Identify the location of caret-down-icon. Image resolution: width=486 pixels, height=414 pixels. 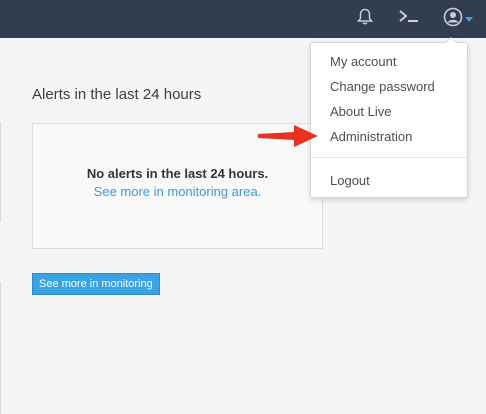
(469, 19).